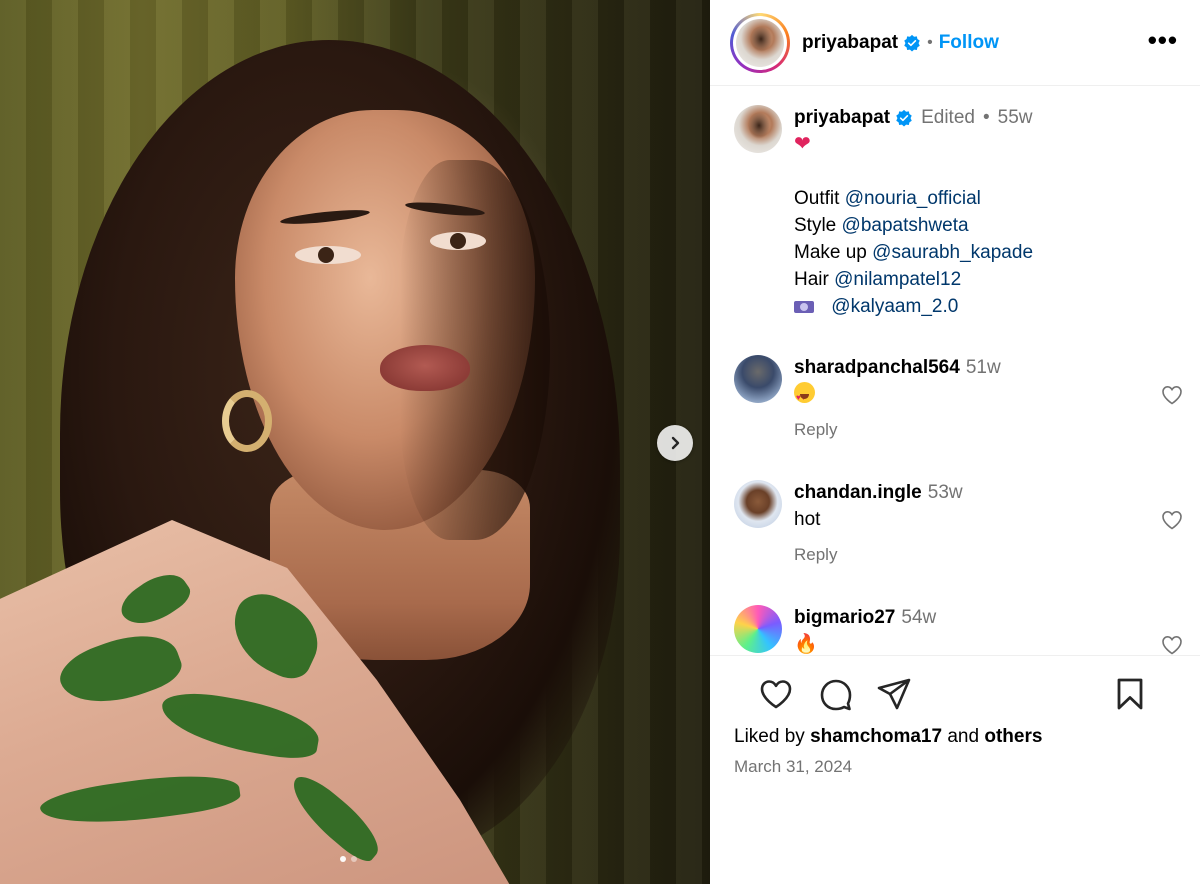 The image size is (1200, 884). What do you see at coordinates (1015, 118) in the screenshot?
I see `caption-time: 55w` at bounding box center [1015, 118].